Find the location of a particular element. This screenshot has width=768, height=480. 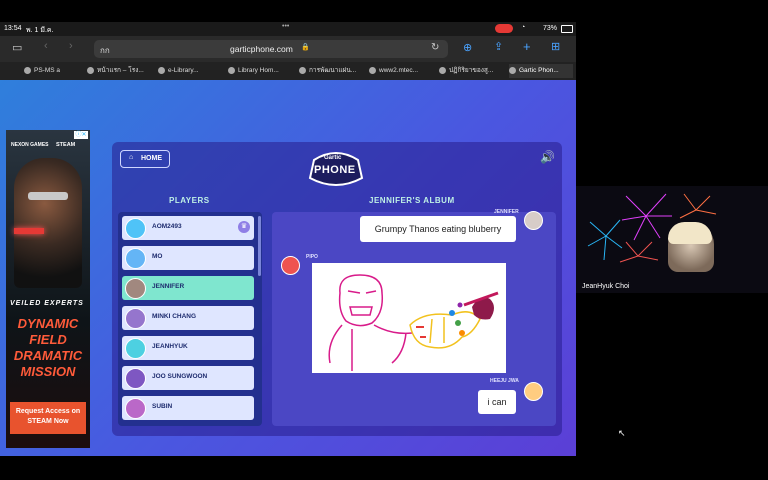

crown-icon: ♛ is located at coordinates (244, 227).